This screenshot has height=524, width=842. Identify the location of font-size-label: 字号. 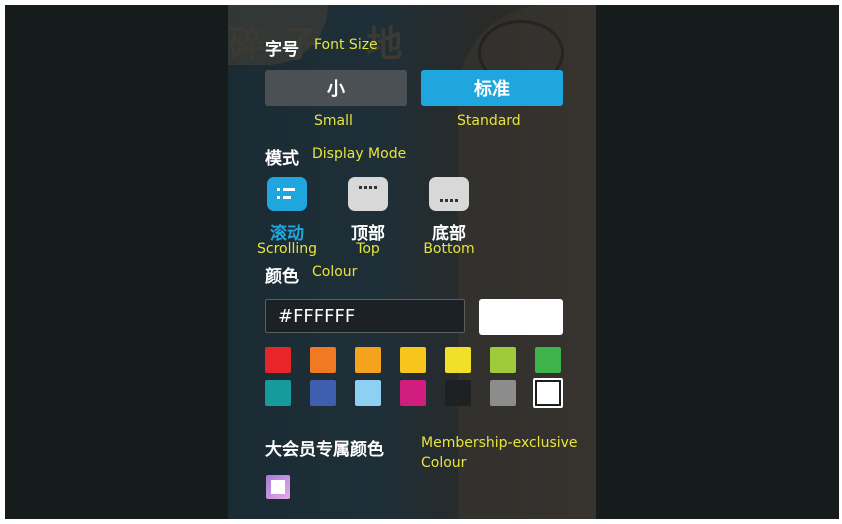
(282, 50).